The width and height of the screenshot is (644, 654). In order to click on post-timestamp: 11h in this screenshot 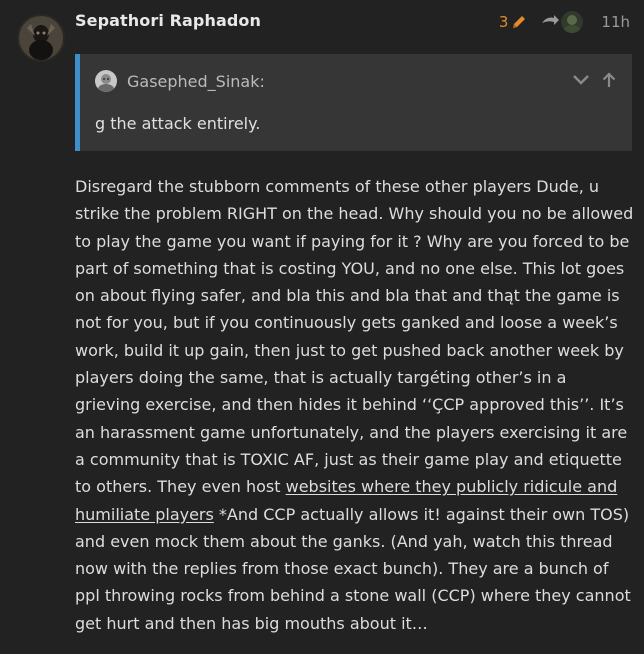, I will do `click(615, 22)`.